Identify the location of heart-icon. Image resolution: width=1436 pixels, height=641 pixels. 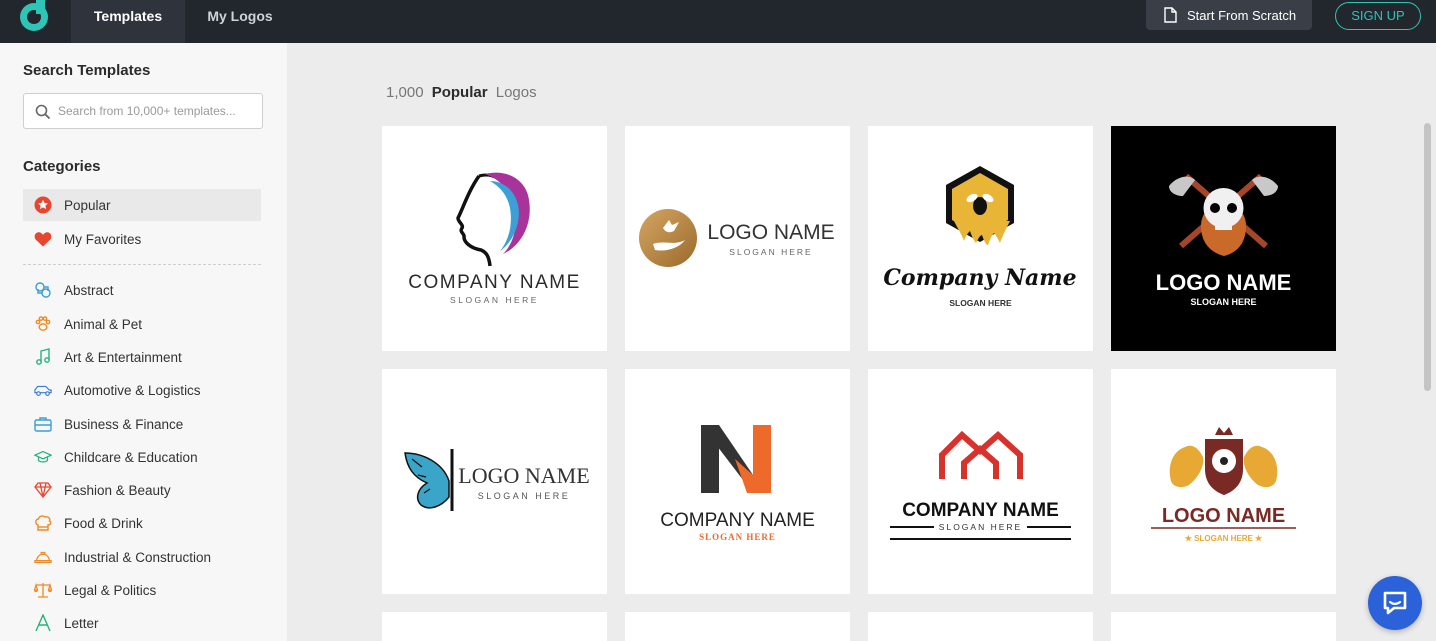
(43, 239).